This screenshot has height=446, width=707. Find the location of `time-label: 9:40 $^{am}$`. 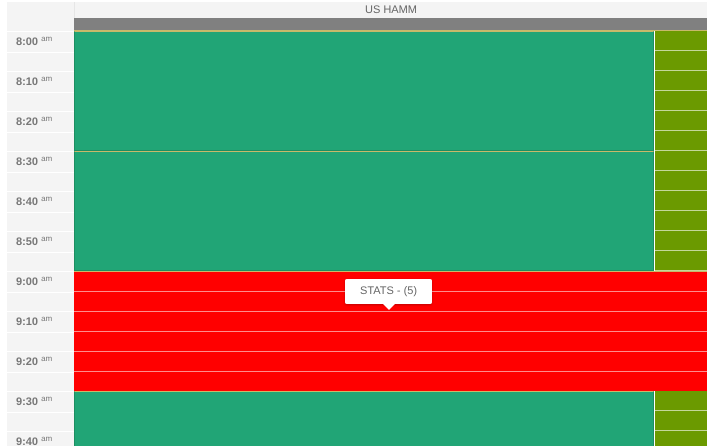

time-label: 9:40 $^{am}$ is located at coordinates (40, 438).